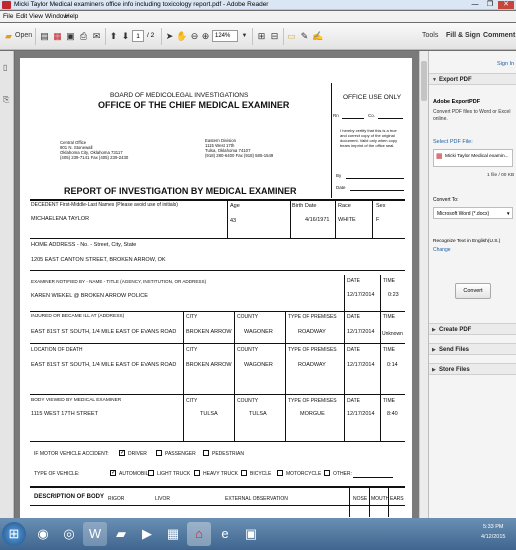 The height and width of the screenshot is (550, 516). What do you see at coordinates (169, 36) in the screenshot?
I see `select-cursor-icon: ➤` at bounding box center [169, 36].